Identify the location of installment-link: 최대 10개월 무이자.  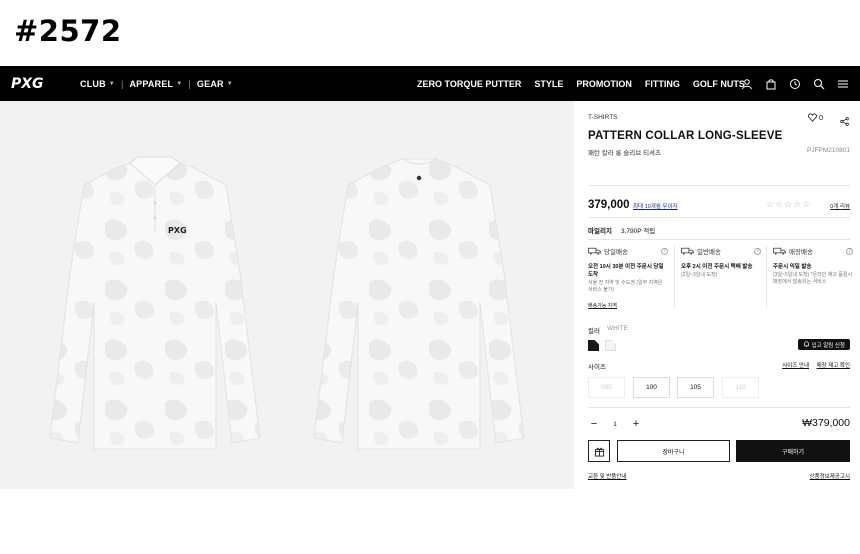
(655, 206).